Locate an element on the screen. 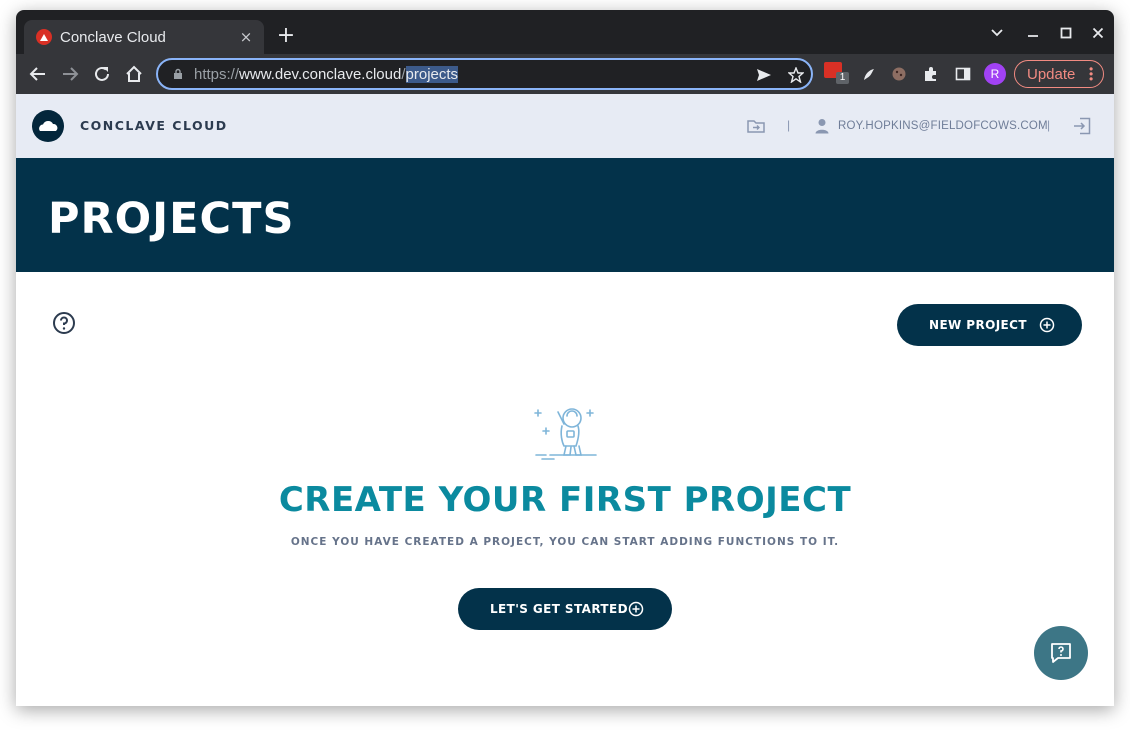  extension-cookie-icon is located at coordinates (899, 74).